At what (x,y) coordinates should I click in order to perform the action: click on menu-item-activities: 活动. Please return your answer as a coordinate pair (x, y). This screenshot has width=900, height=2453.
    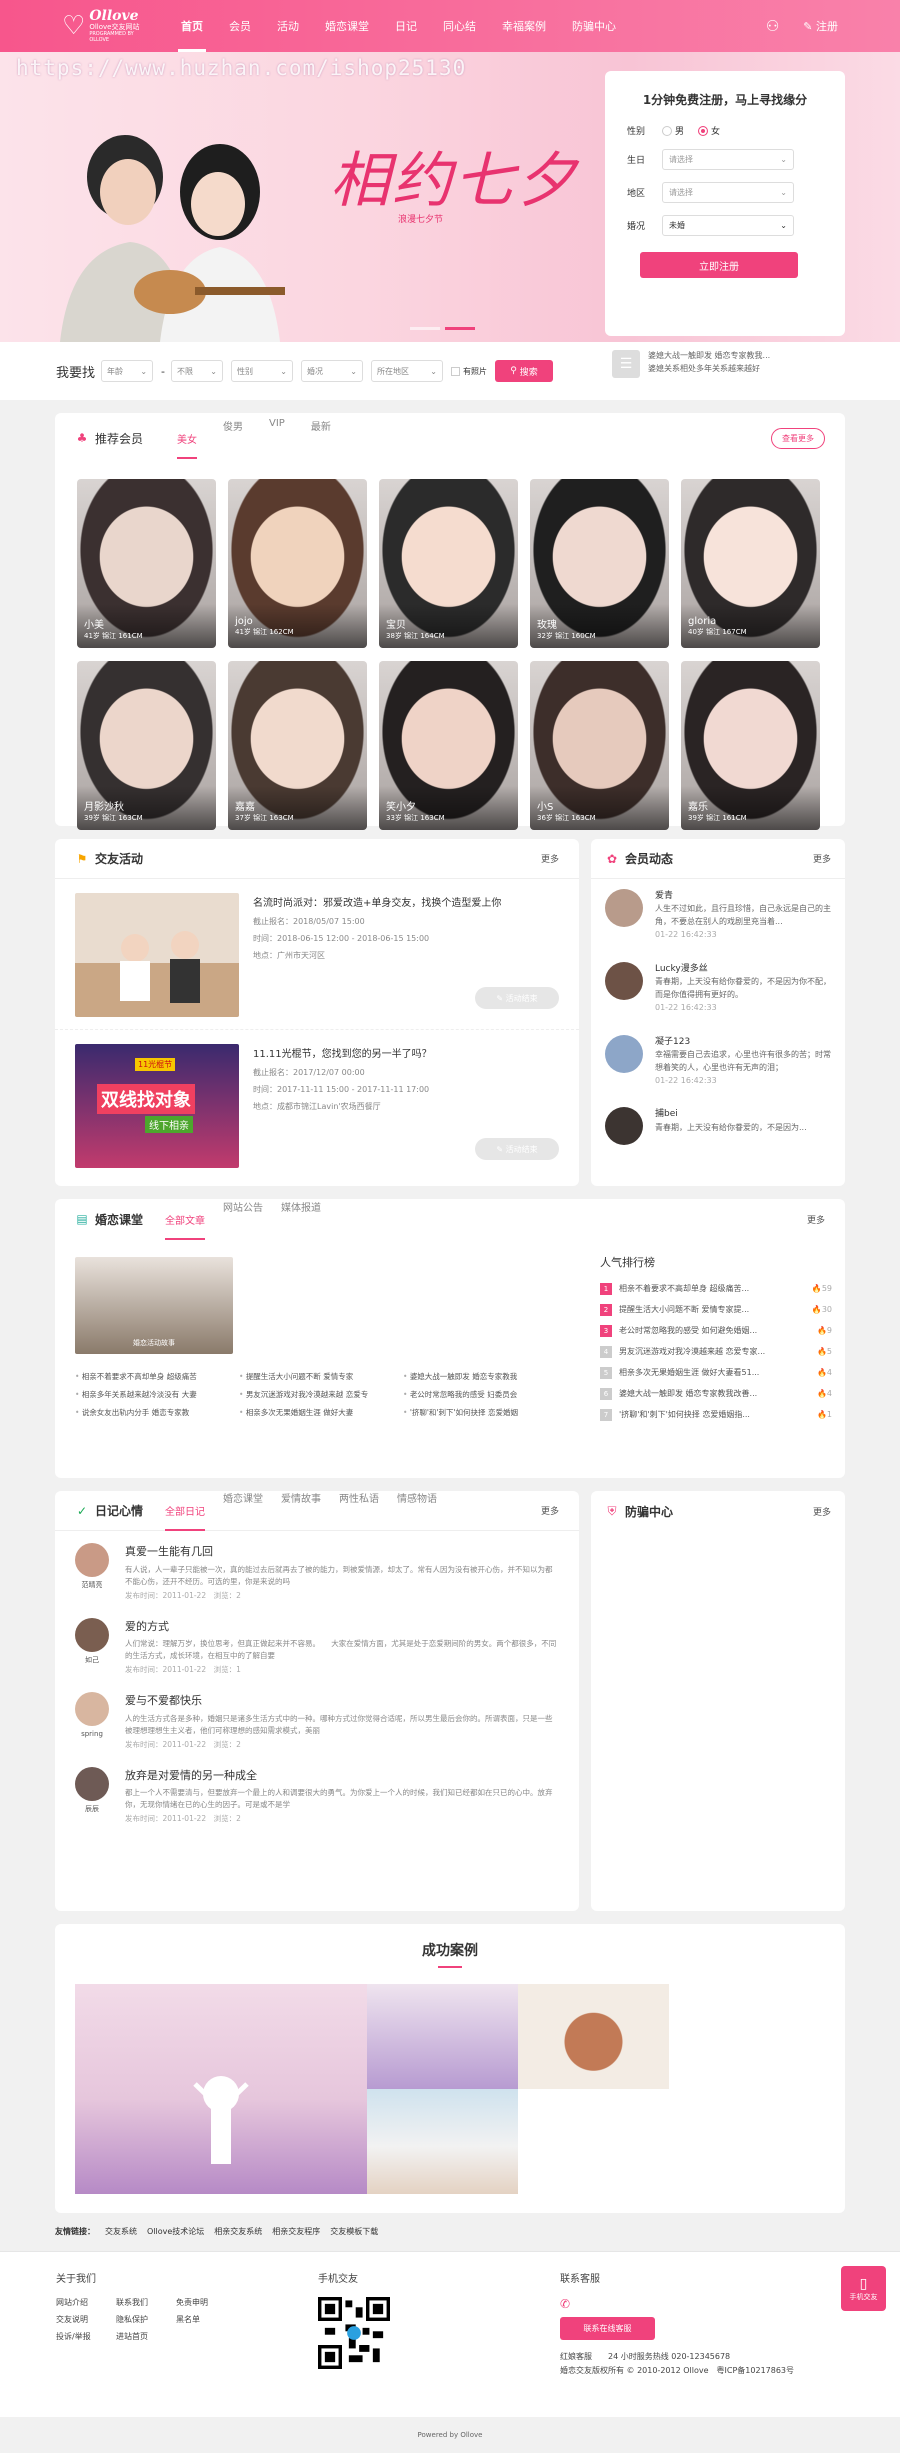
    Looking at the image, I should click on (288, 26).